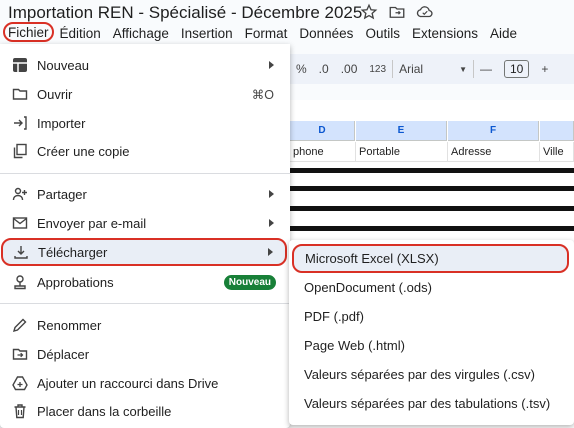 This screenshot has height=428, width=574. I want to click on menu-fichier: Fichier, so click(28, 32).